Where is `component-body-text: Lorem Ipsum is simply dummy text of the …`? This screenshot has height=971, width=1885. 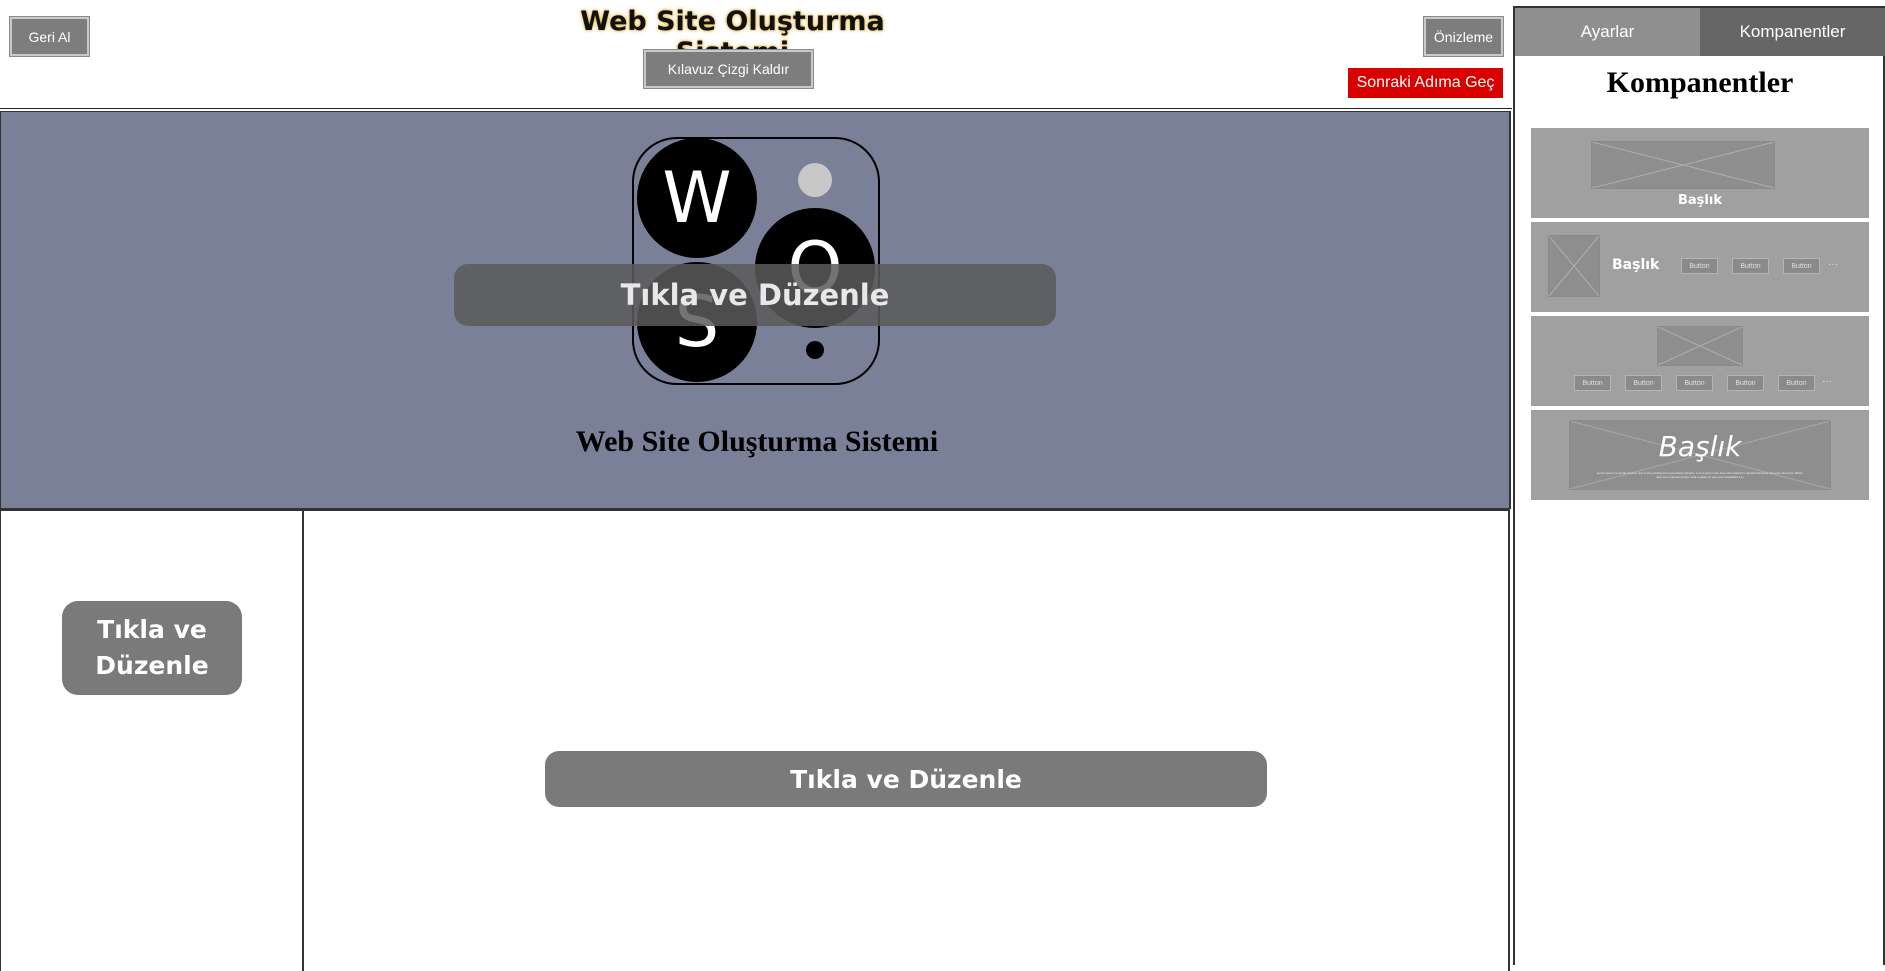 component-body-text: Lorem Ipsum is simply dummy text of the … is located at coordinates (1700, 475).